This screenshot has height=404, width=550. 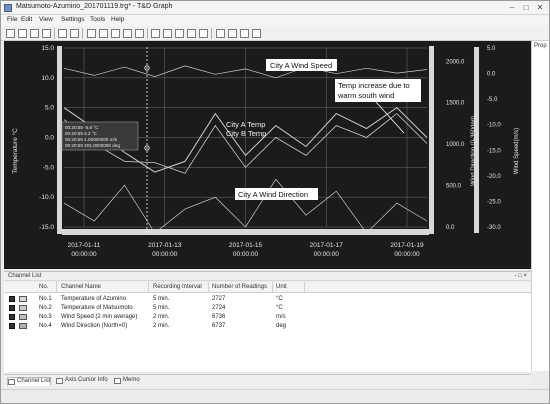 What do you see at coordinates (139, 33) in the screenshot?
I see `zoom-fit-icon` at bounding box center [139, 33].